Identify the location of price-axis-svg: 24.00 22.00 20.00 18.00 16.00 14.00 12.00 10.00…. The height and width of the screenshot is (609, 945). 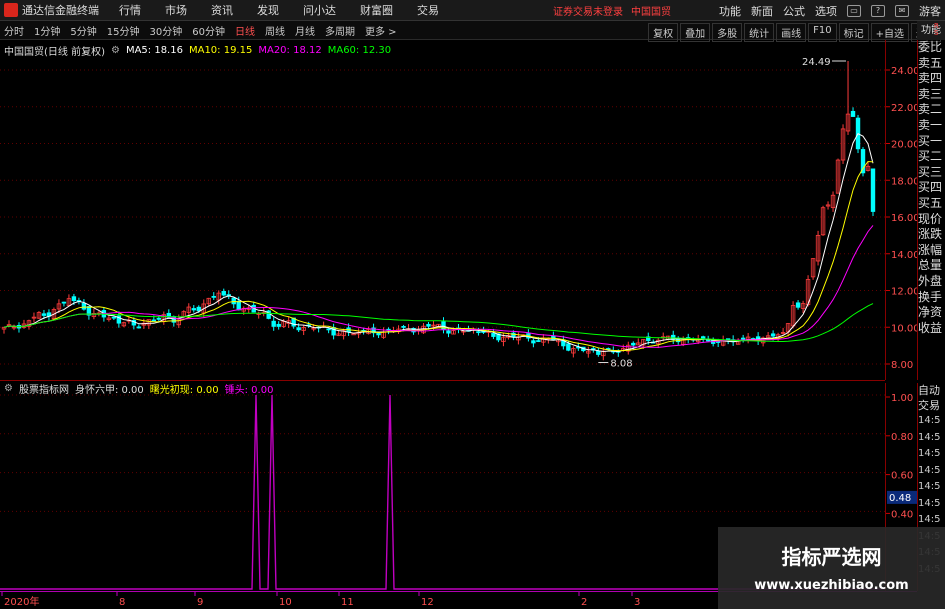
(903, 218).